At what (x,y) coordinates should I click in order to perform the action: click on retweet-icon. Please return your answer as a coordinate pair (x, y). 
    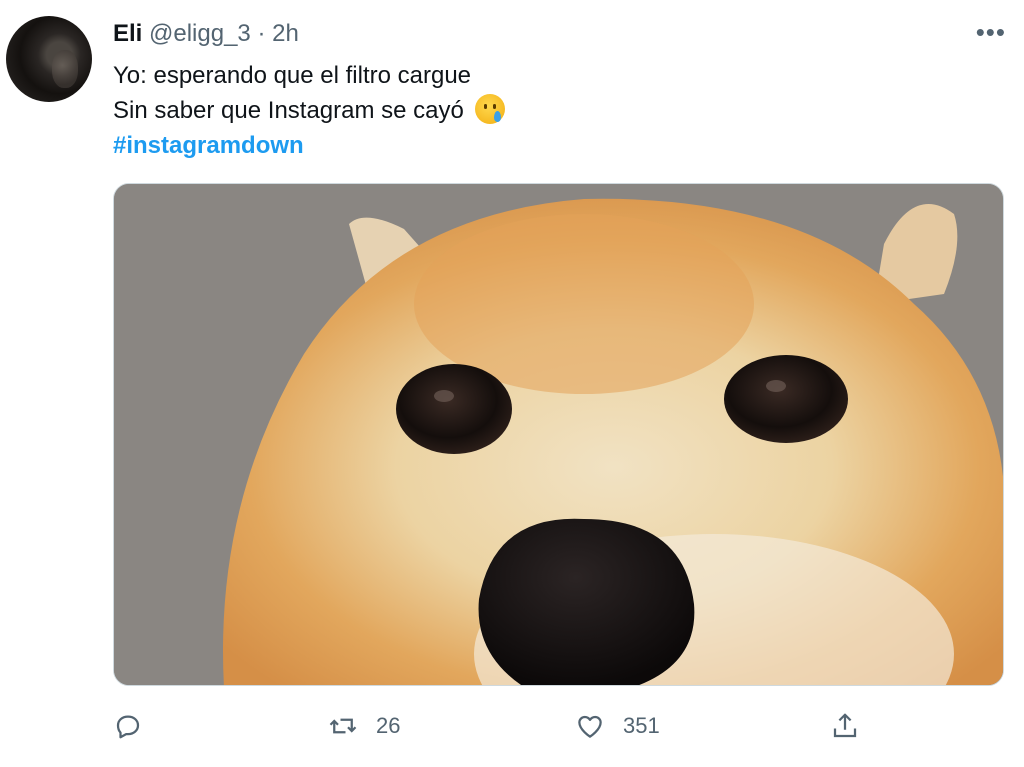
    Looking at the image, I should click on (343, 726).